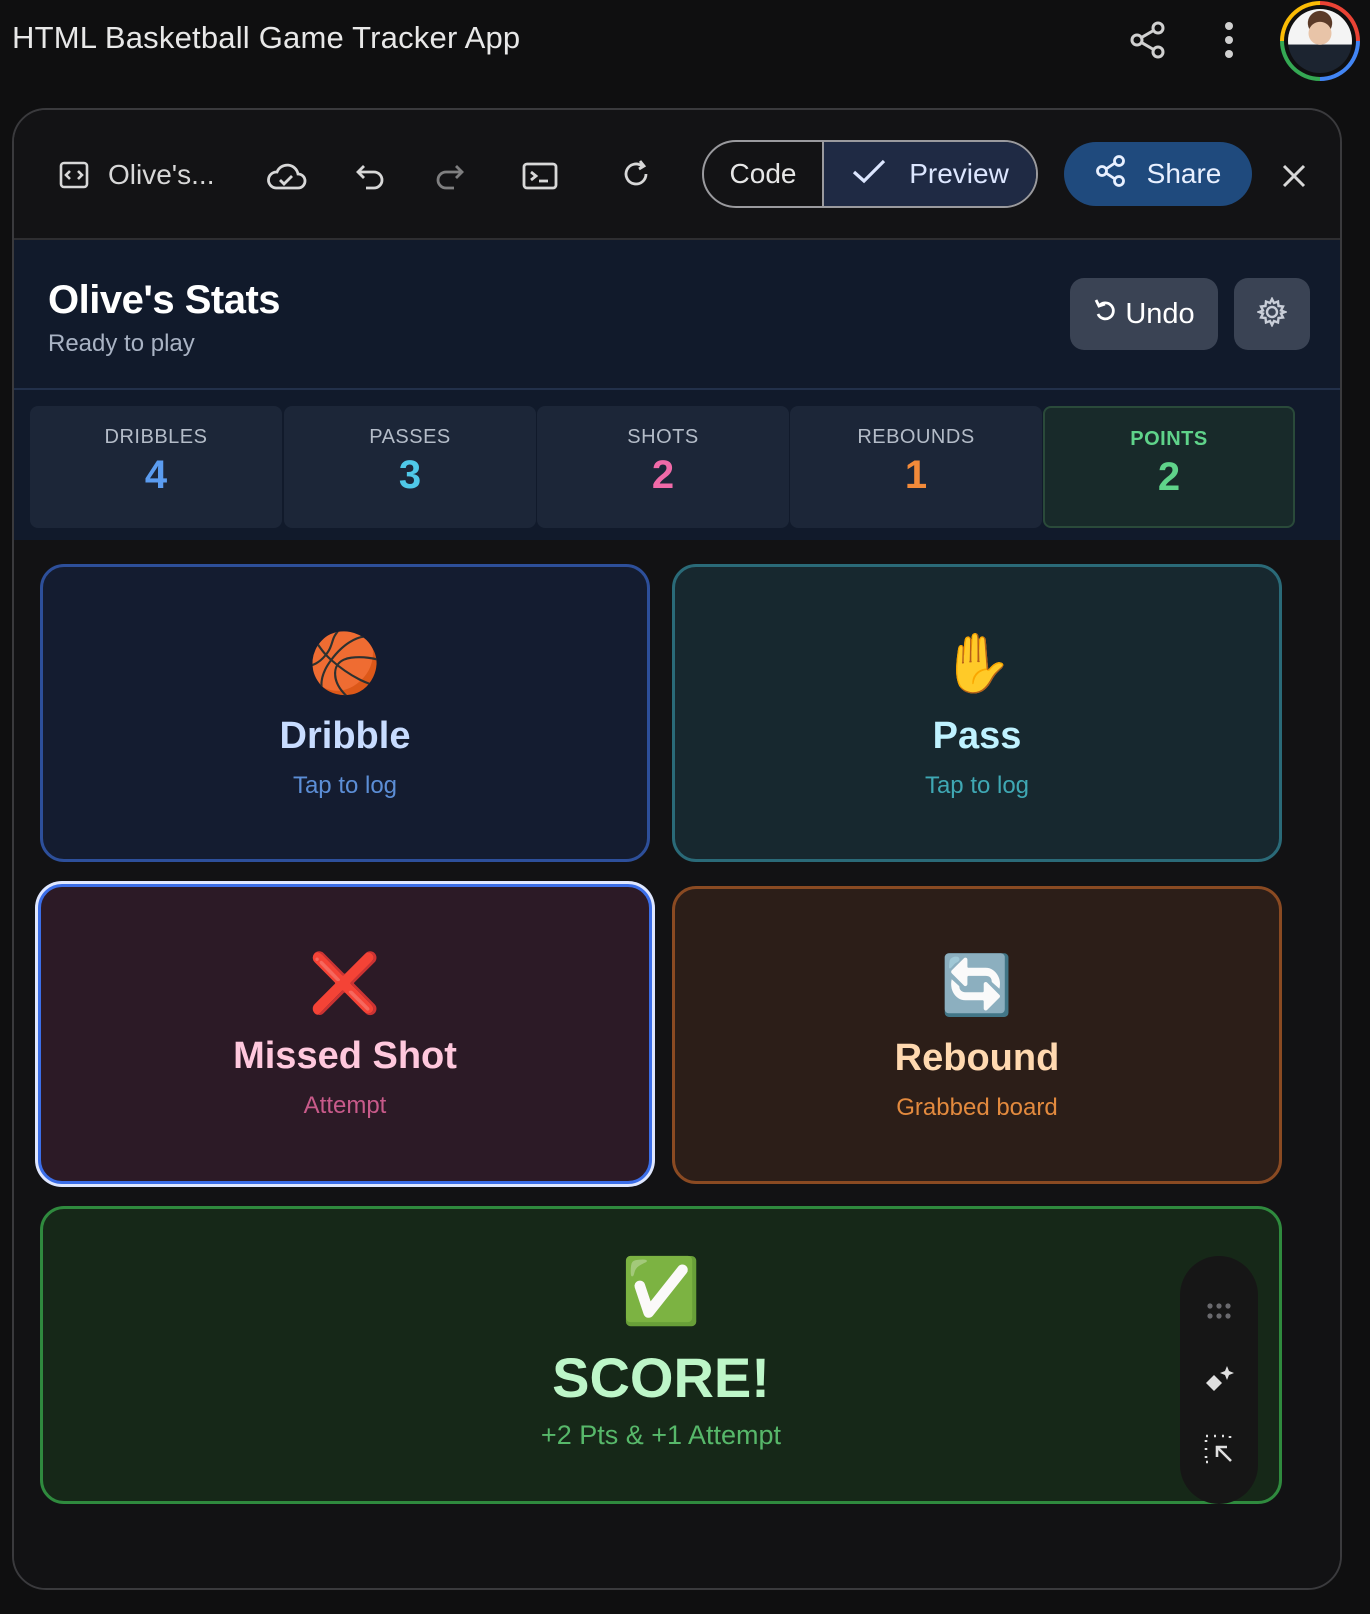 The image size is (1370, 1614). What do you see at coordinates (1160, 313) in the screenshot?
I see `undo-label: Undo` at bounding box center [1160, 313].